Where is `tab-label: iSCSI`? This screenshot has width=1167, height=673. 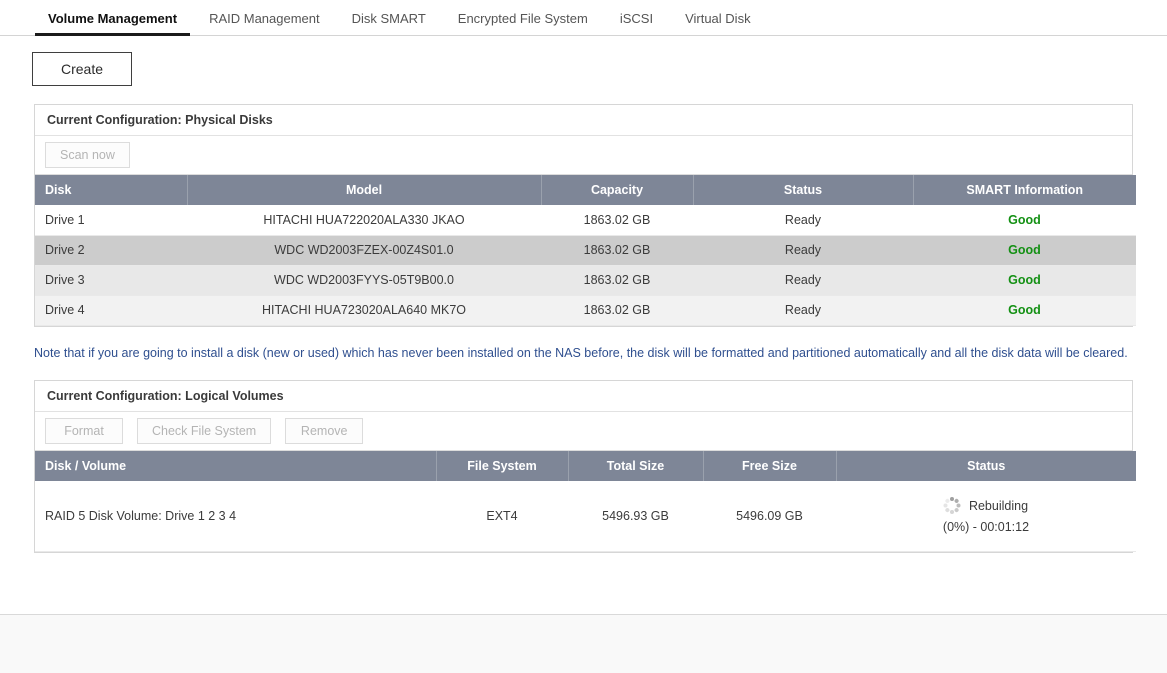
tab-label: iSCSI is located at coordinates (636, 18).